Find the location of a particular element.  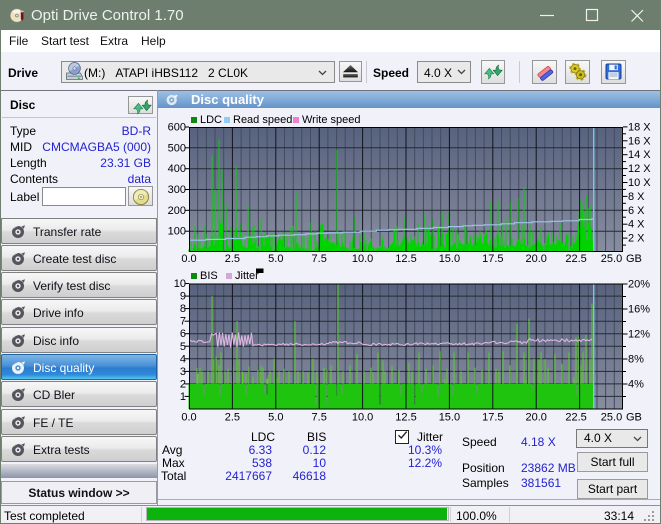

svg-text: 16% is located at coordinates (639, 310).